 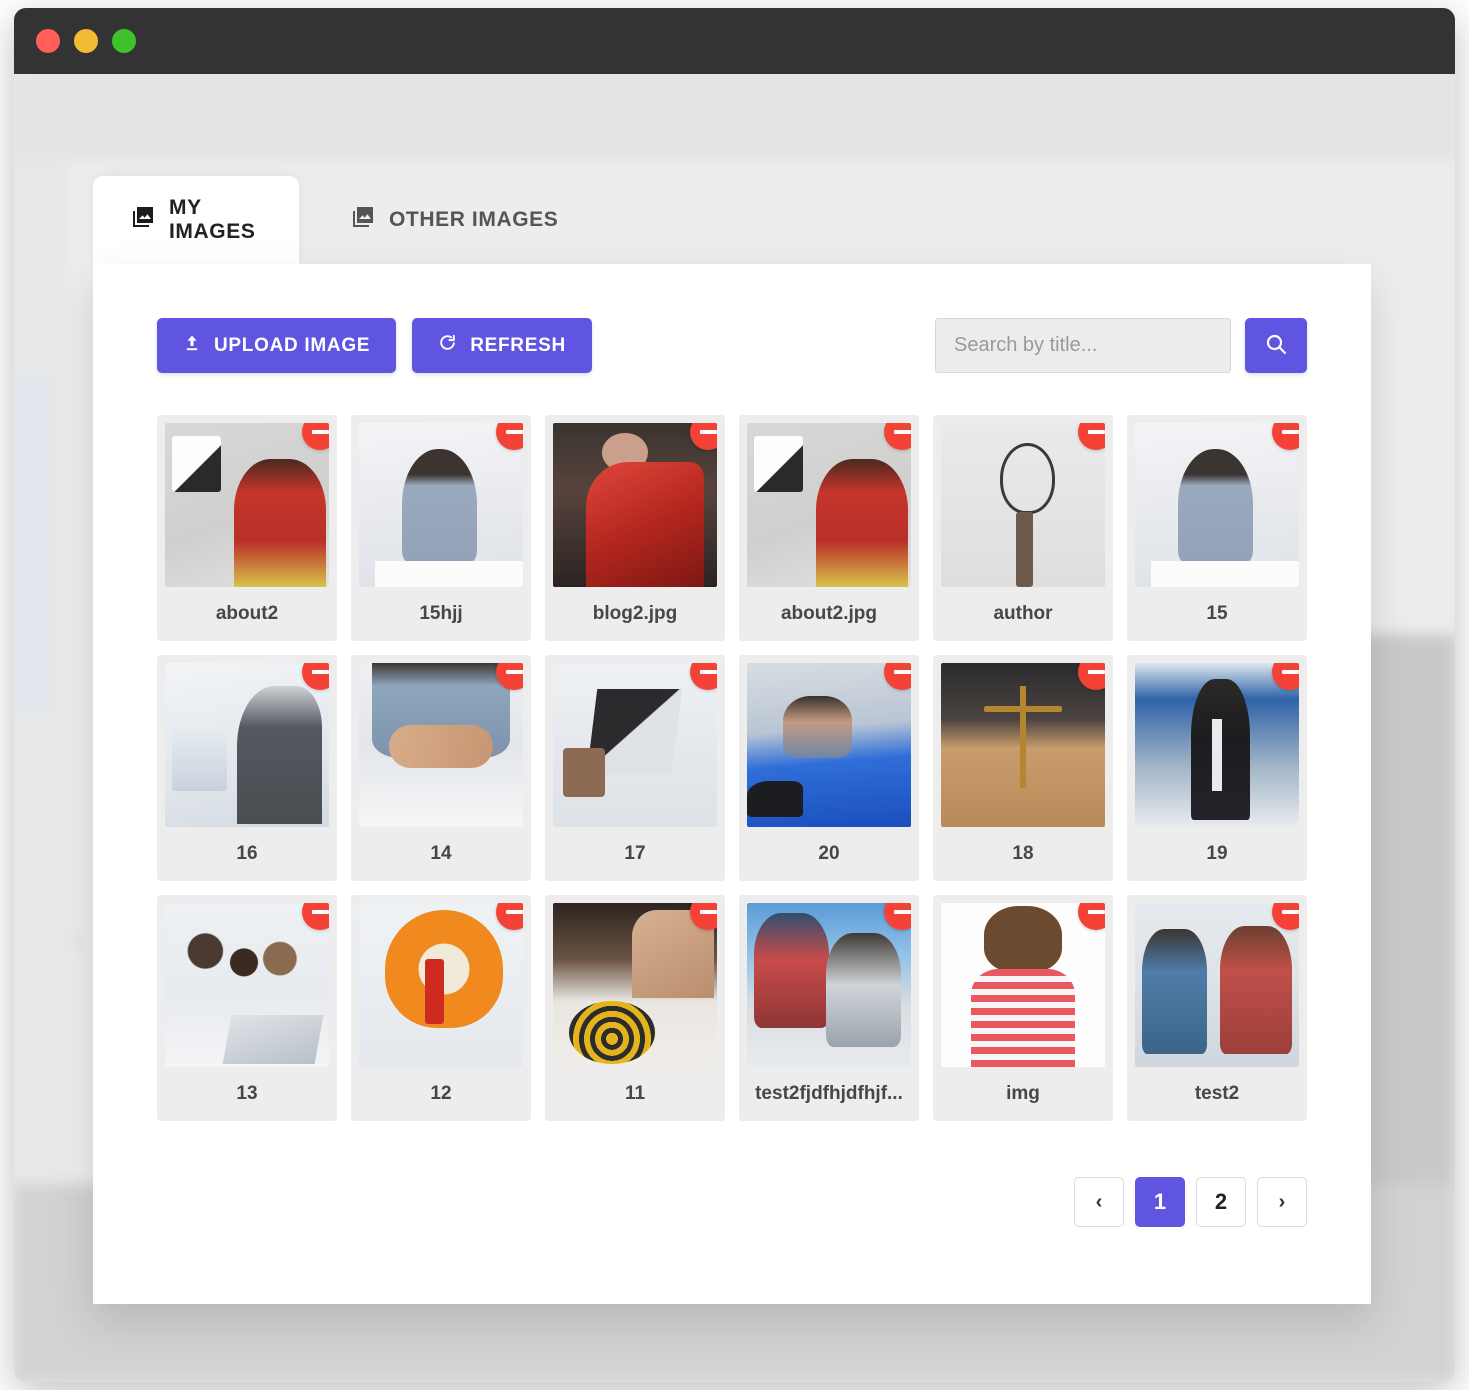 I want to click on image-card: 19, so click(x=1217, y=768).